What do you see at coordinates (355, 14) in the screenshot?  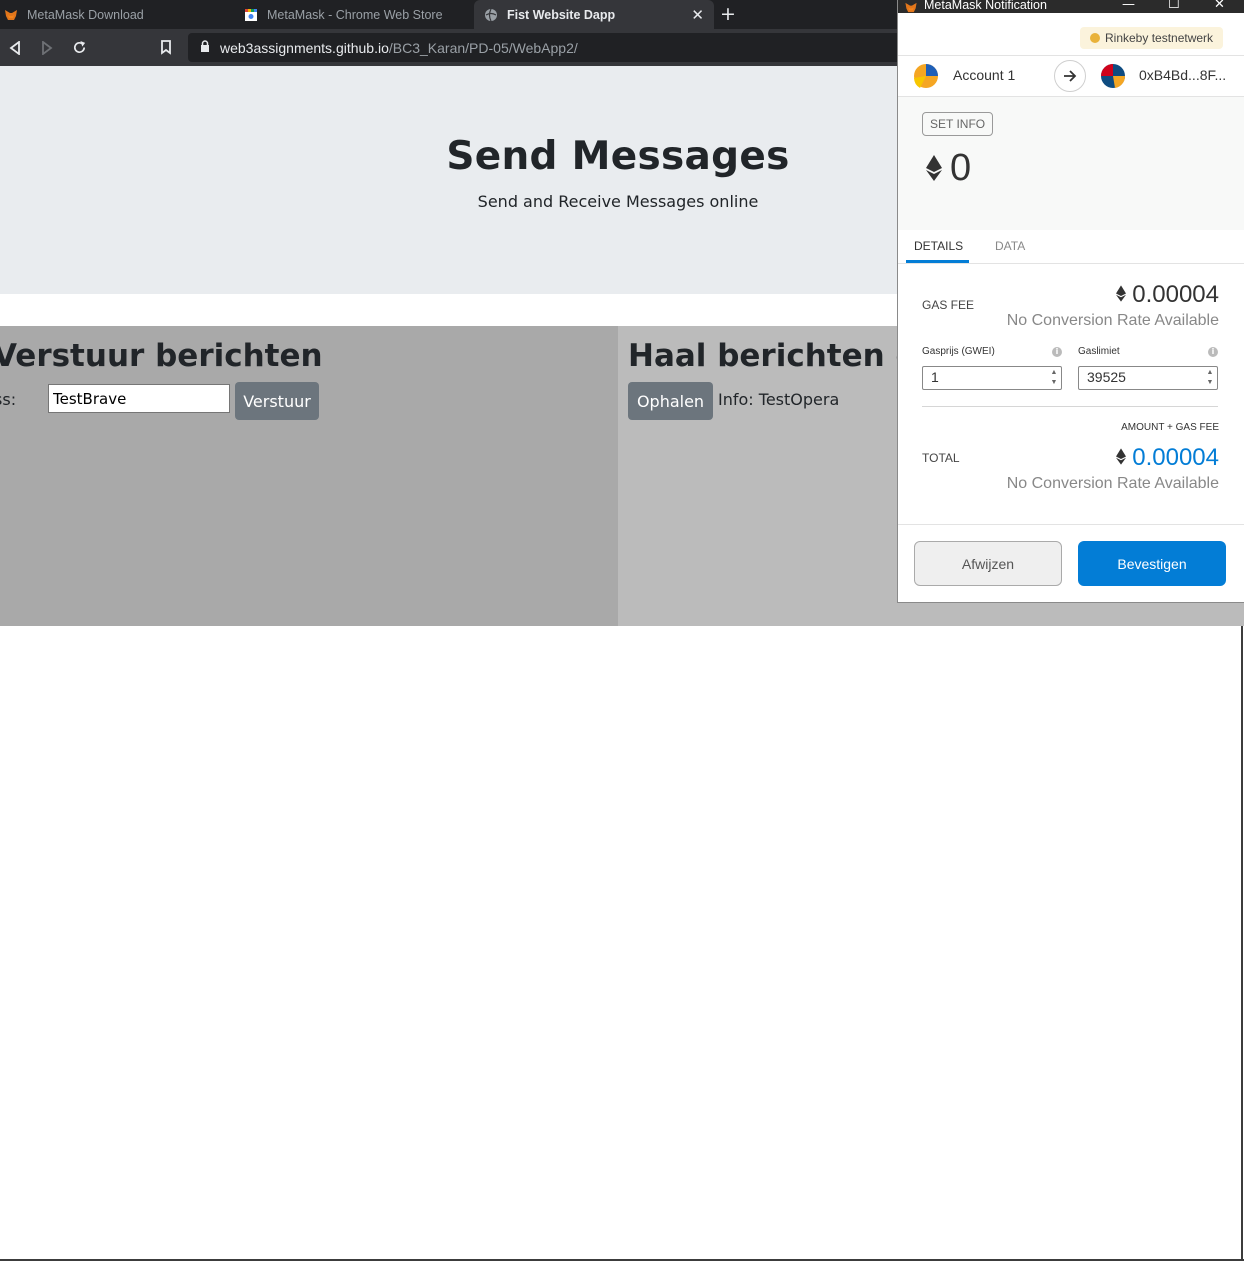 I see `tab-label: MetaMask - Chrome Web Store` at bounding box center [355, 14].